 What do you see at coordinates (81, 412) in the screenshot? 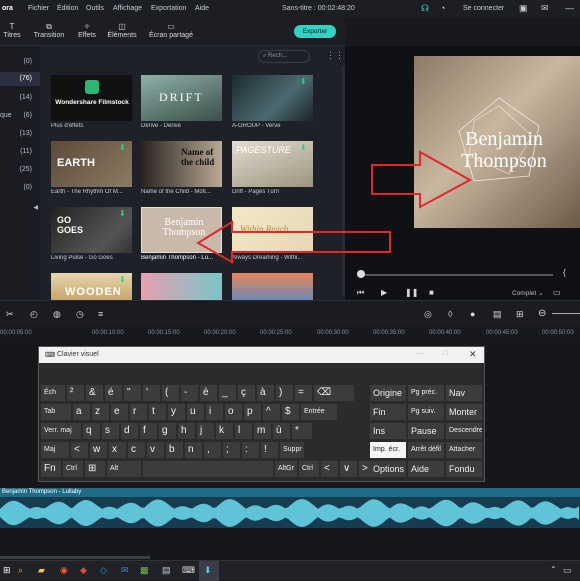
I see `key: a` at bounding box center [81, 412].